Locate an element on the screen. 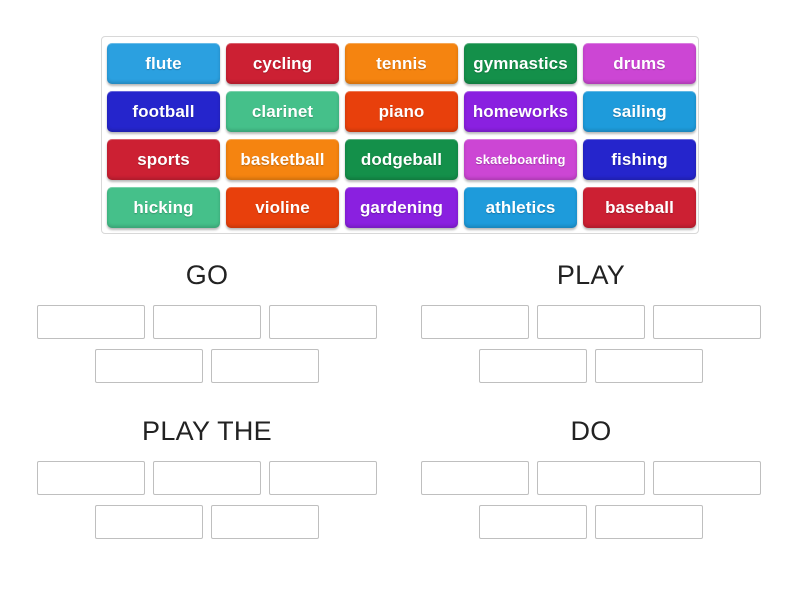  word-tile-row: flute cycling tennis gymnastics drums is located at coordinates (401, 63).